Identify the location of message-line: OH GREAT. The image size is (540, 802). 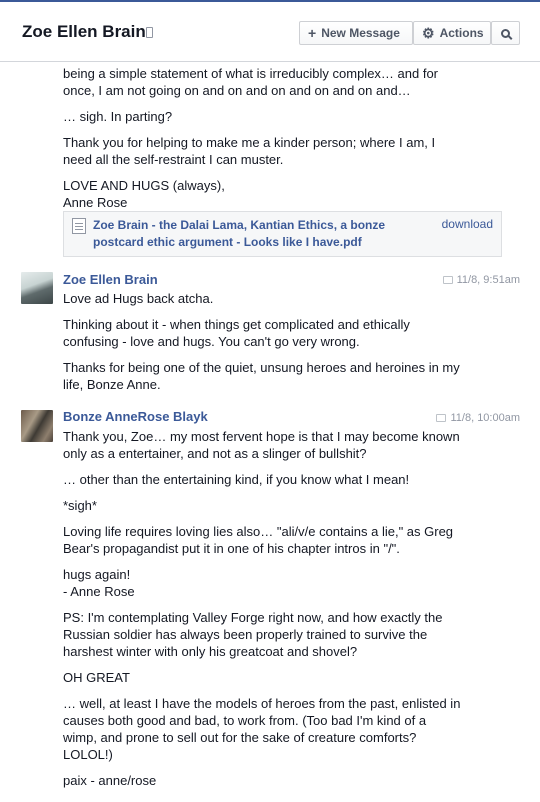
(96, 677).